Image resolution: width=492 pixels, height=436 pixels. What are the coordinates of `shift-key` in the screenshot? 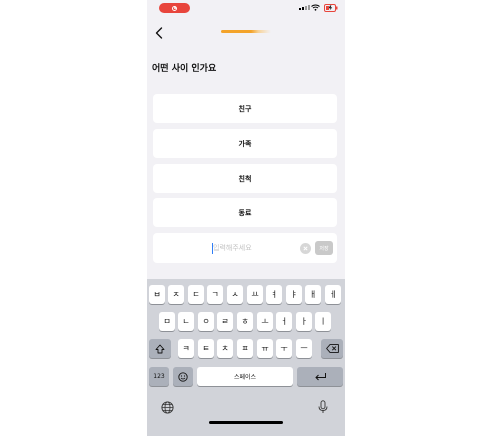 It's located at (160, 348).